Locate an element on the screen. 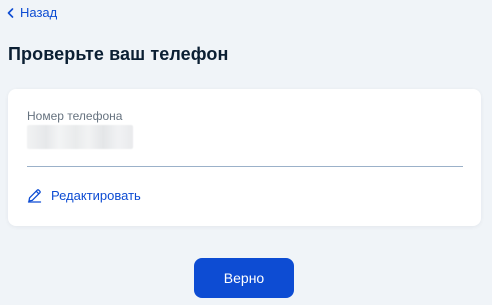  edit-button-label: Редактировать is located at coordinates (96, 195).